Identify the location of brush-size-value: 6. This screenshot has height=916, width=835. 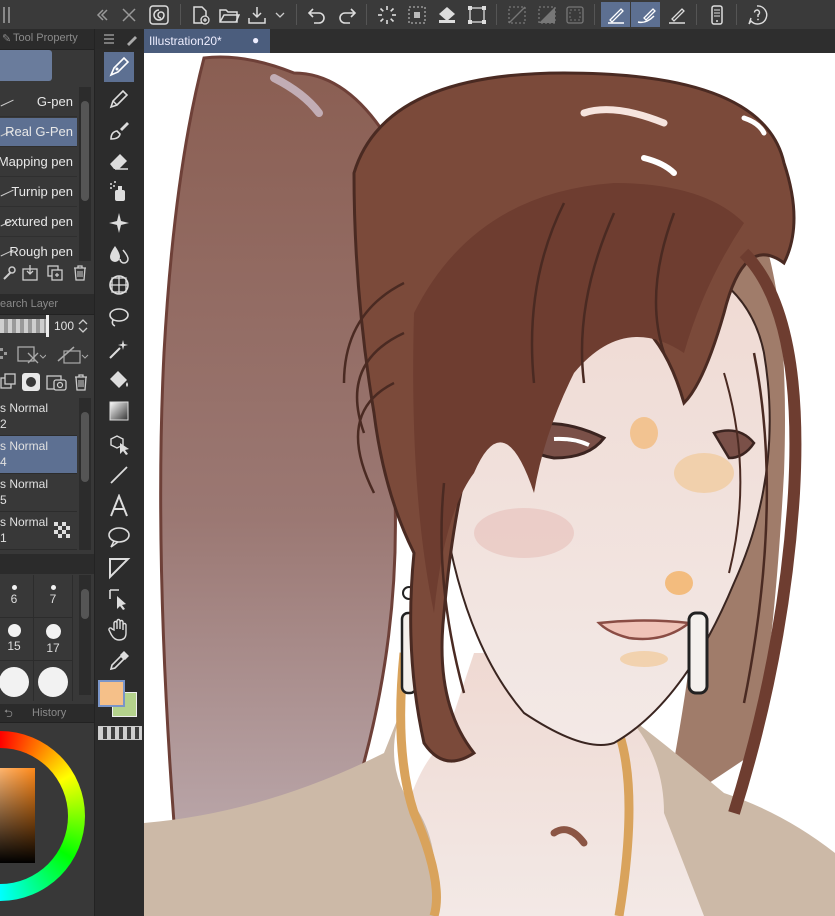
(14, 599).